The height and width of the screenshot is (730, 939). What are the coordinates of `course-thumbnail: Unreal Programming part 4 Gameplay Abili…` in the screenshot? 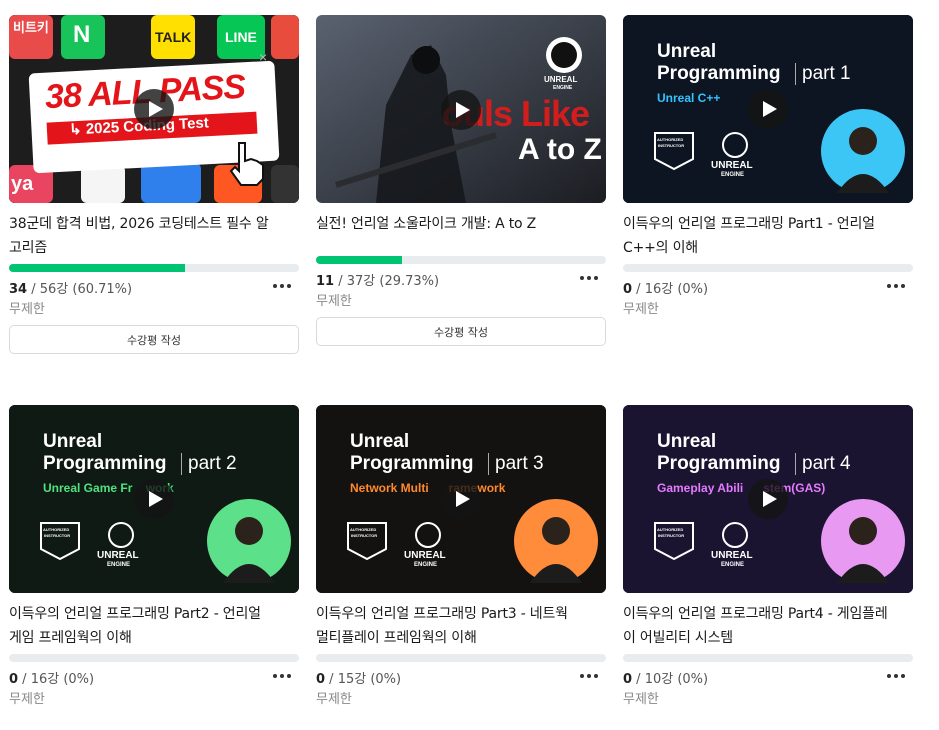 It's located at (768, 499).